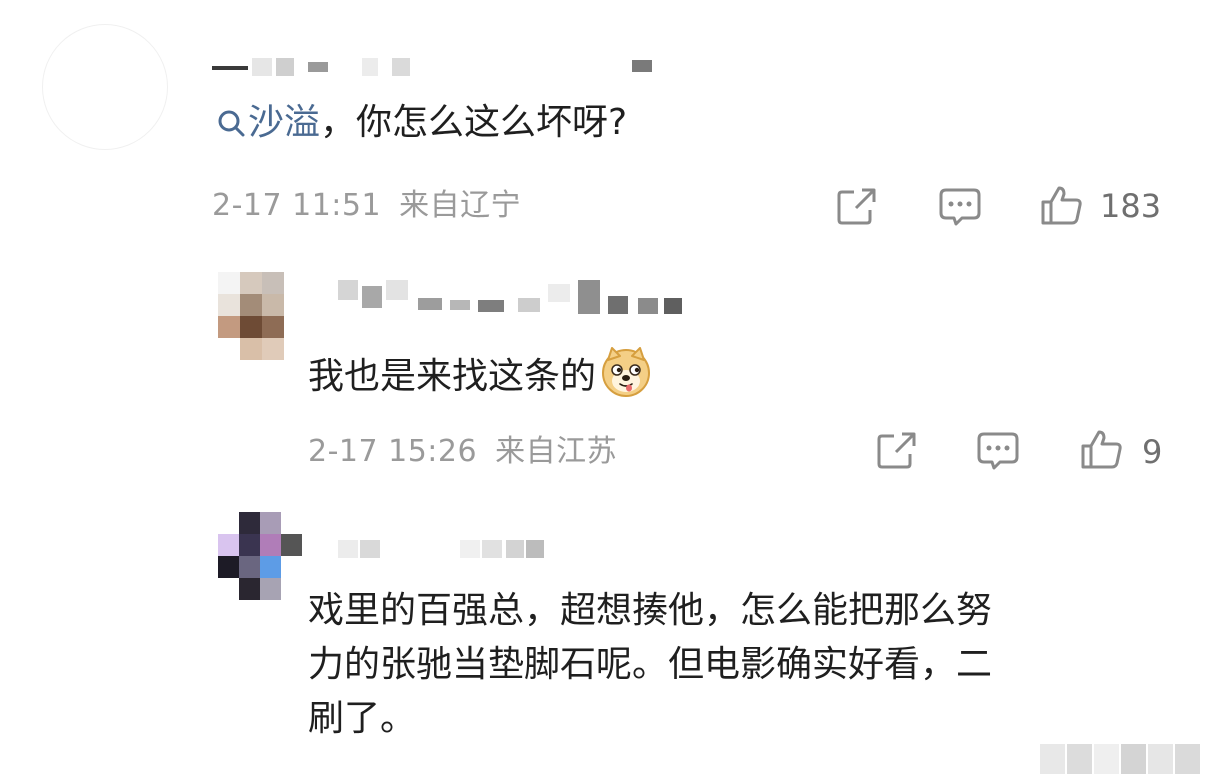  Describe the element at coordinates (474, 122) in the screenshot. I see `comment-body: ，你怎么这么坏呀?` at that location.